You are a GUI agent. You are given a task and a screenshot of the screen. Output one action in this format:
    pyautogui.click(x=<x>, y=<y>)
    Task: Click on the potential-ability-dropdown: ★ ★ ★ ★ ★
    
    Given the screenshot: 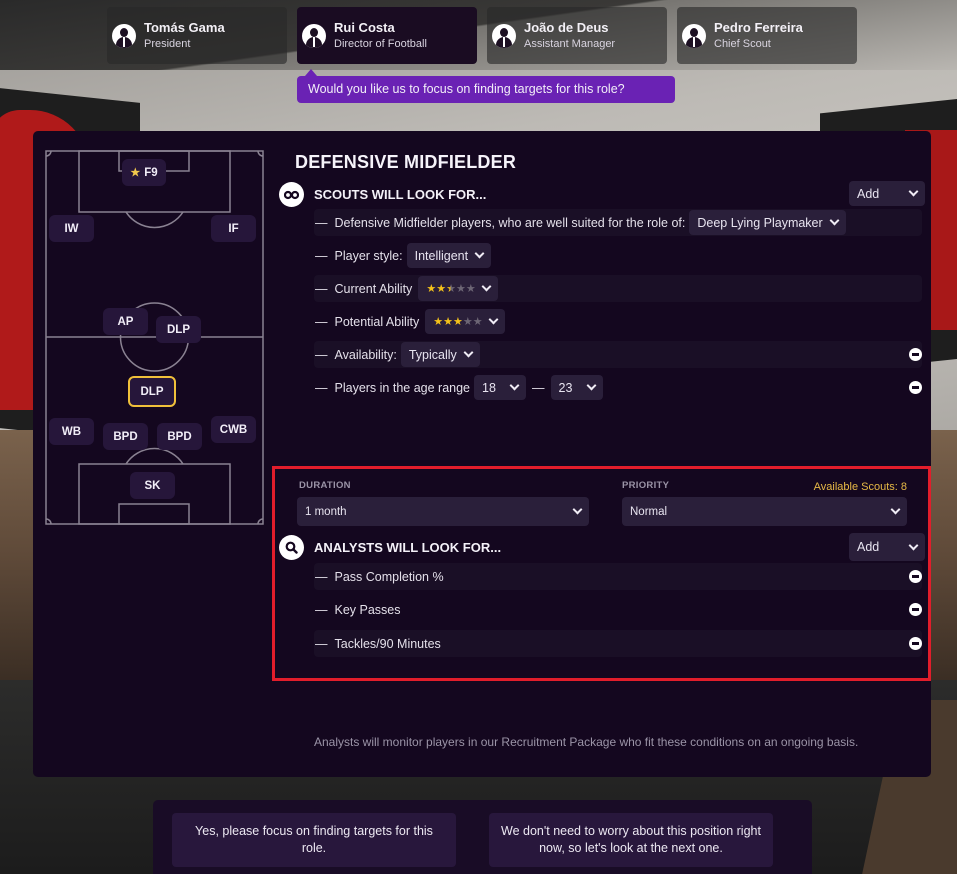 What is the action you would take?
    pyautogui.click(x=465, y=321)
    